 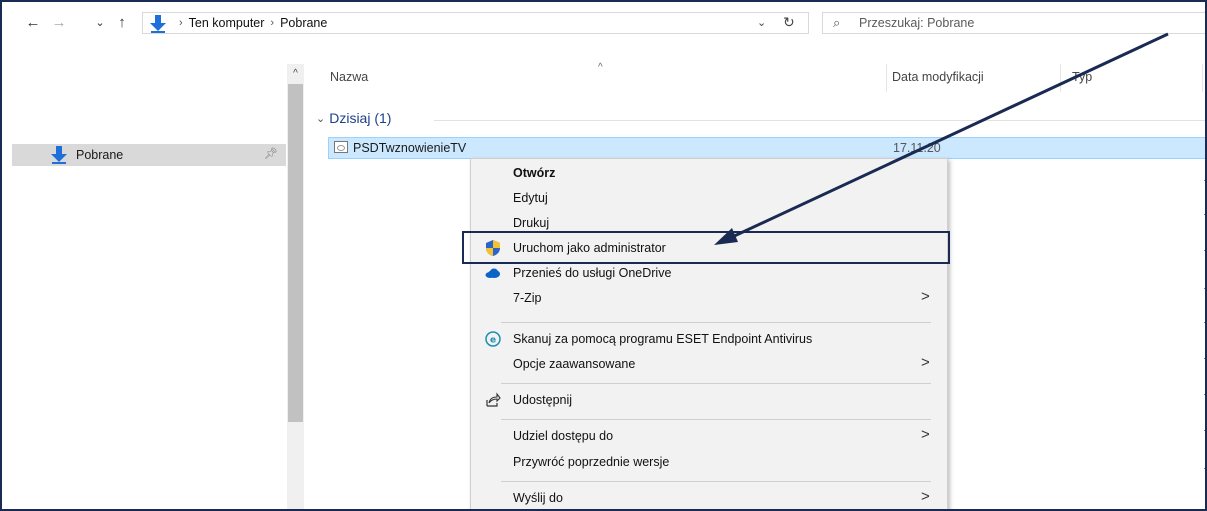 What do you see at coordinates (303, 23) in the screenshot?
I see `breadcrumb-item-downloads: Pobrane` at bounding box center [303, 23].